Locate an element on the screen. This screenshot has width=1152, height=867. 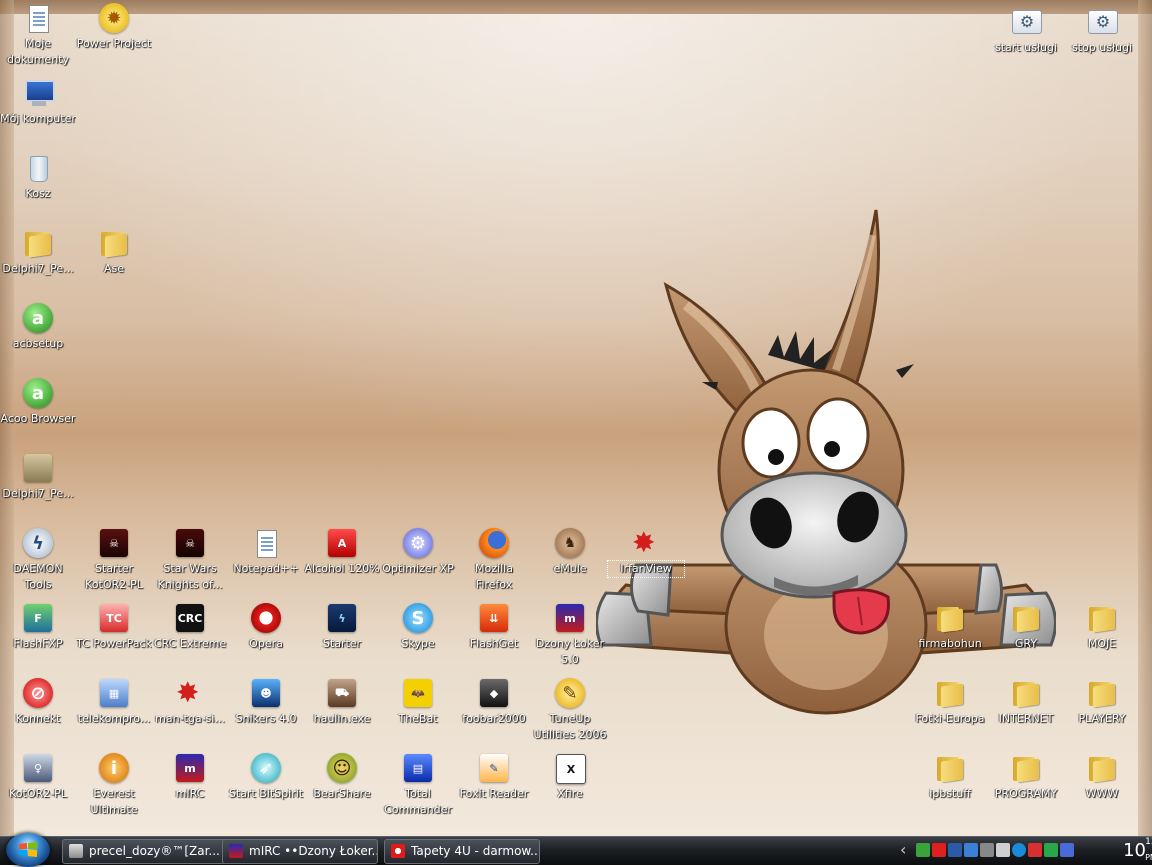
desktop-icon-snikers: ☻ Snikers 4.0 is located at coordinates (266, 702).